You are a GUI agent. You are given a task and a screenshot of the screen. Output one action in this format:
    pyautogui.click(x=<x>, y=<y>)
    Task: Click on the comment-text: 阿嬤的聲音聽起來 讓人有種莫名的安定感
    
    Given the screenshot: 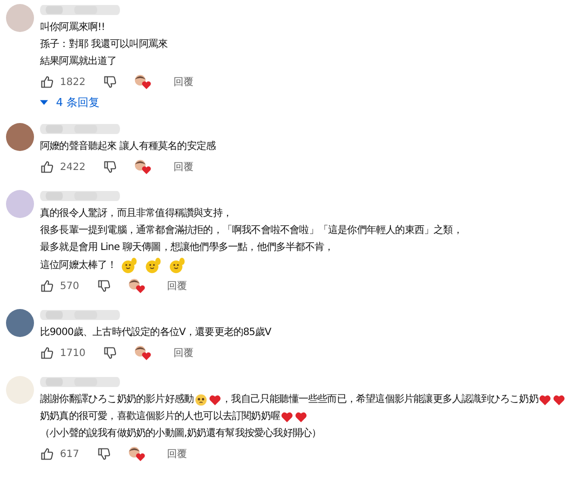 What is the action you would take?
    pyautogui.click(x=128, y=147)
    